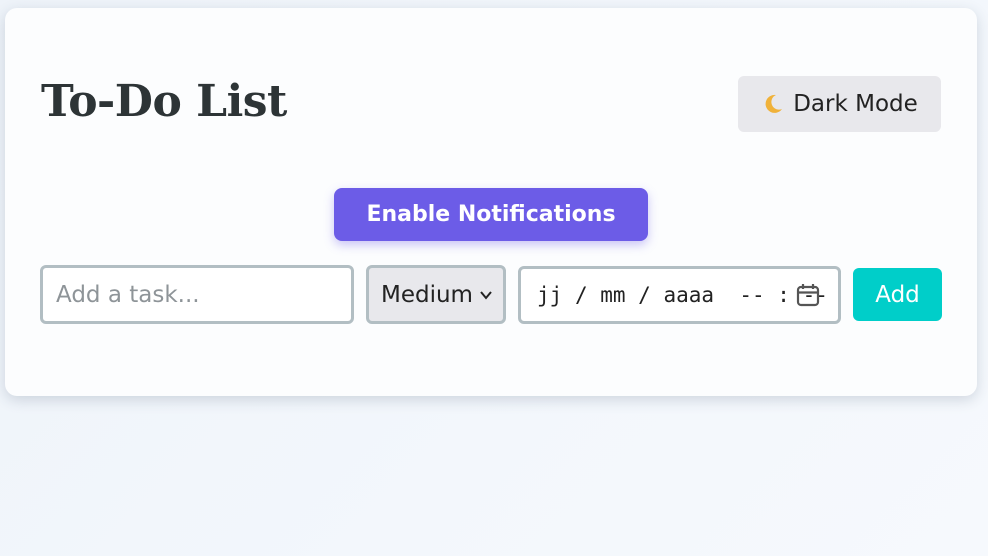 The height and width of the screenshot is (556, 988). Describe the element at coordinates (427, 294) in the screenshot. I see `priority-selected-value: Medium` at that location.